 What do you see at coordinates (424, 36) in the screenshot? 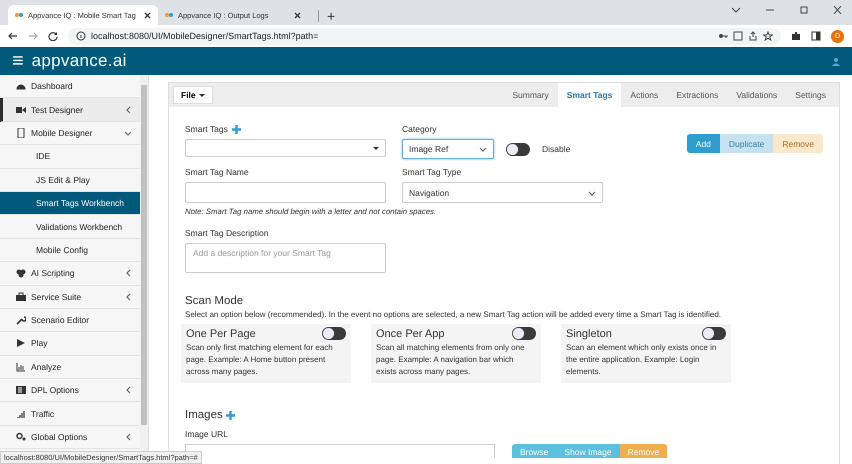
I see `address-bar: localhost:8080/UI/MobileDesigner/SmartTags.html?path=` at bounding box center [424, 36].